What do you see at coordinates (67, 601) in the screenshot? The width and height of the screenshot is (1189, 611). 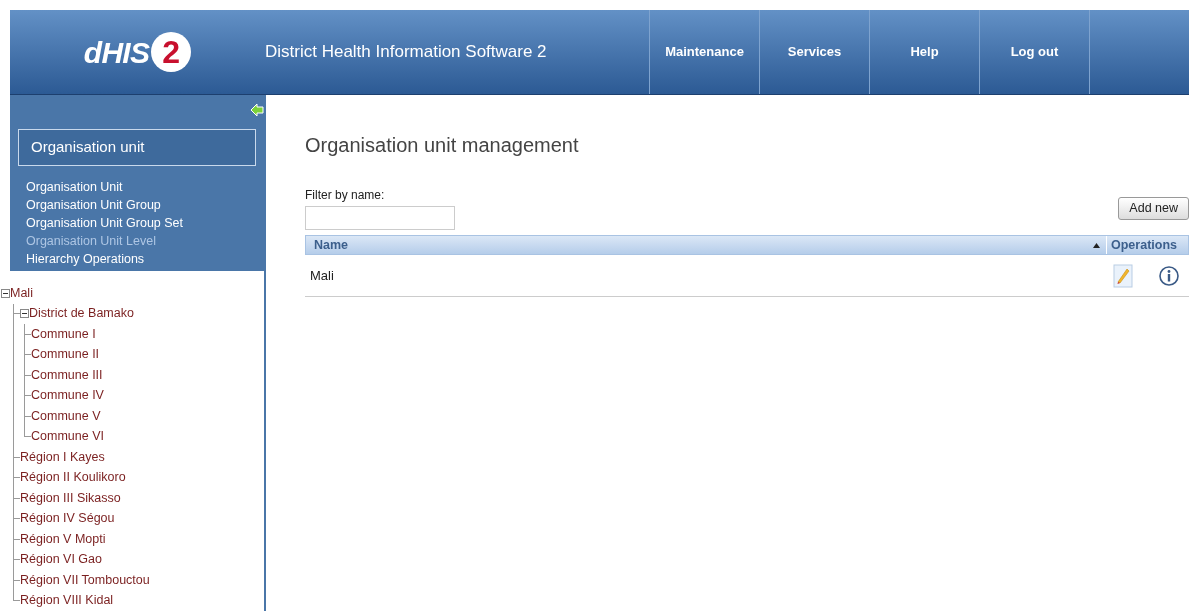 I see `tree-item: Région VIII Kidal` at bounding box center [67, 601].